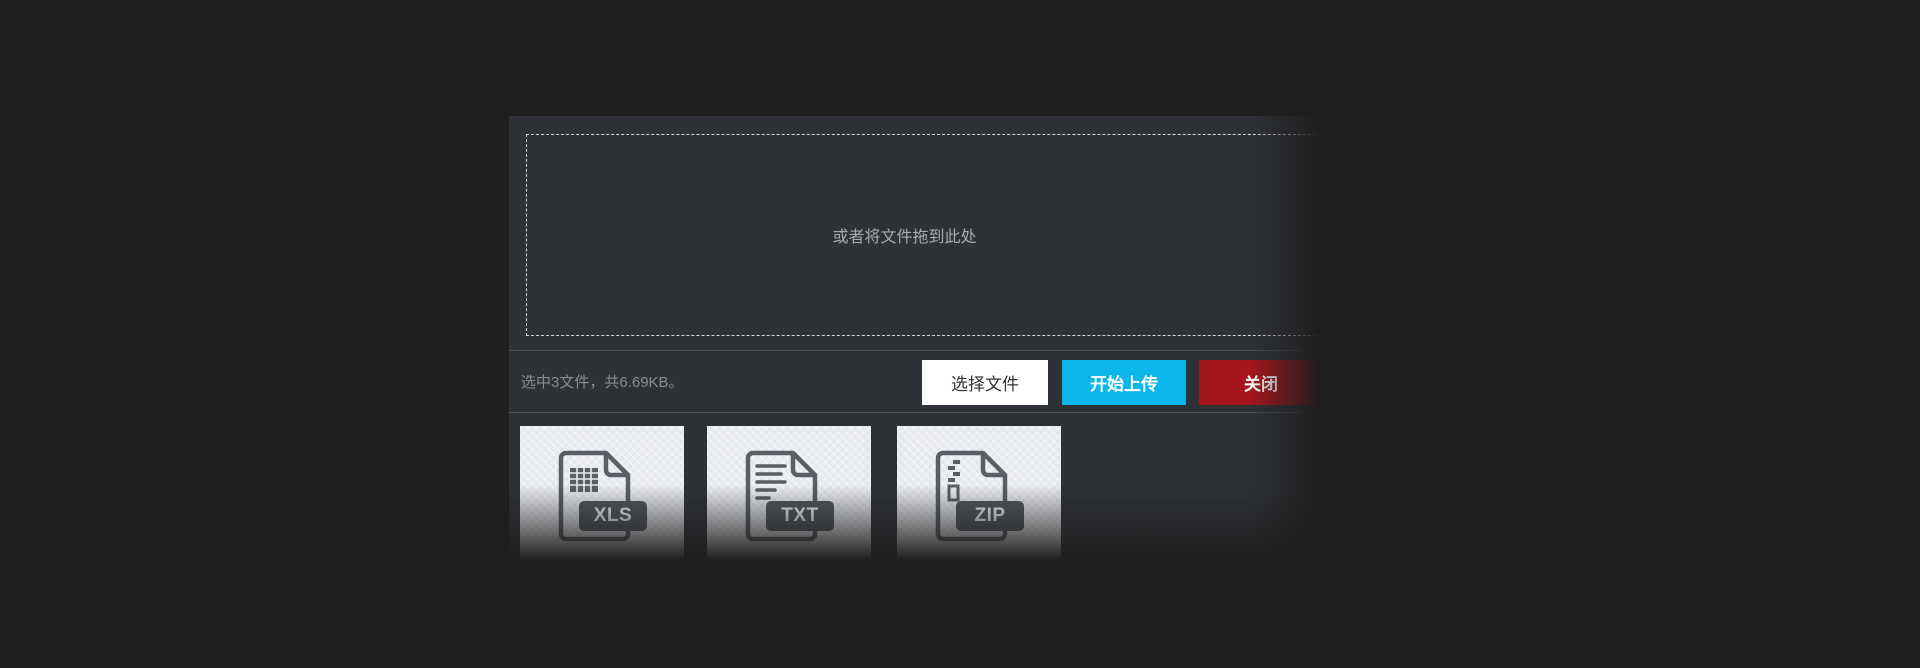 This screenshot has width=1920, height=668. Describe the element at coordinates (990, 516) in the screenshot. I see `file-extension-label: ZIP` at that location.